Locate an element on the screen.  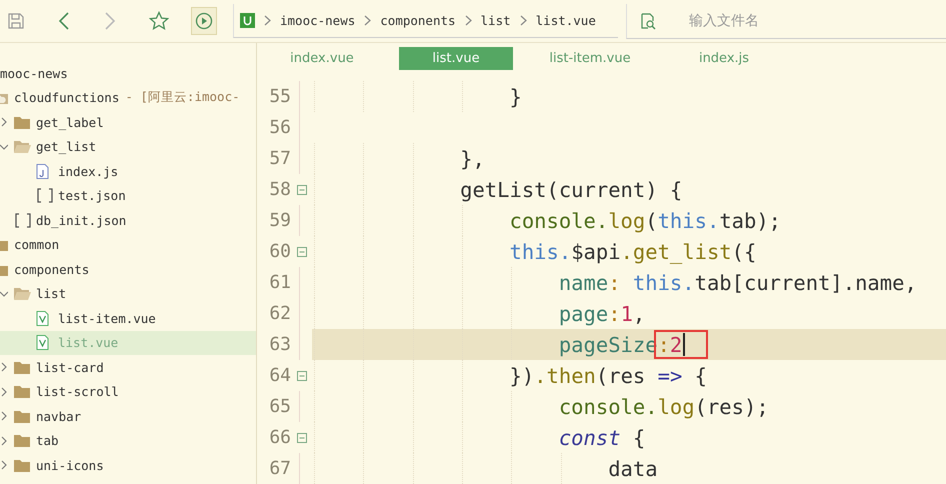
line-number: 62 is located at coordinates (279, 313).